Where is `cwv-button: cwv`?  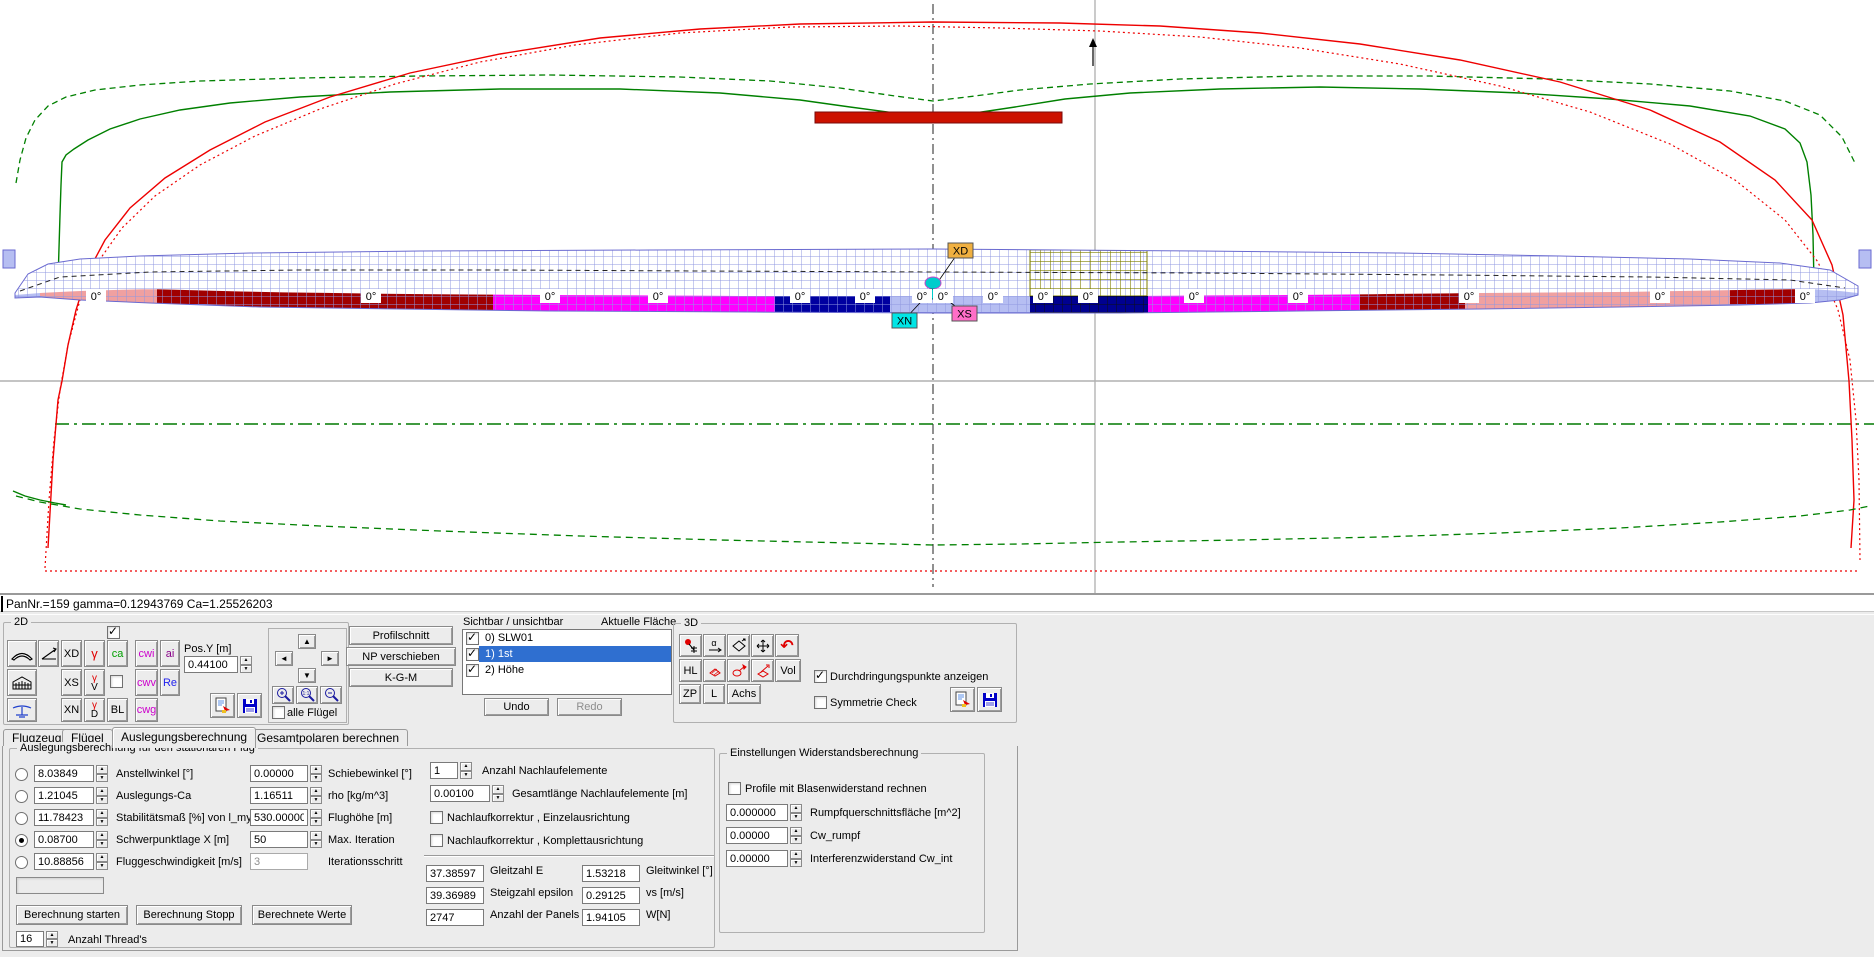 cwv-button: cwv is located at coordinates (146, 682).